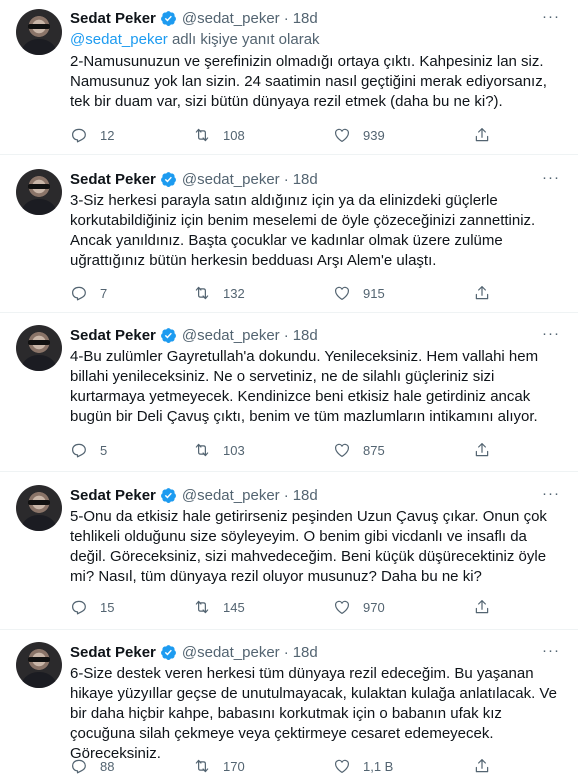 The width and height of the screenshot is (578, 781). I want to click on retweet-count: 132, so click(234, 293).